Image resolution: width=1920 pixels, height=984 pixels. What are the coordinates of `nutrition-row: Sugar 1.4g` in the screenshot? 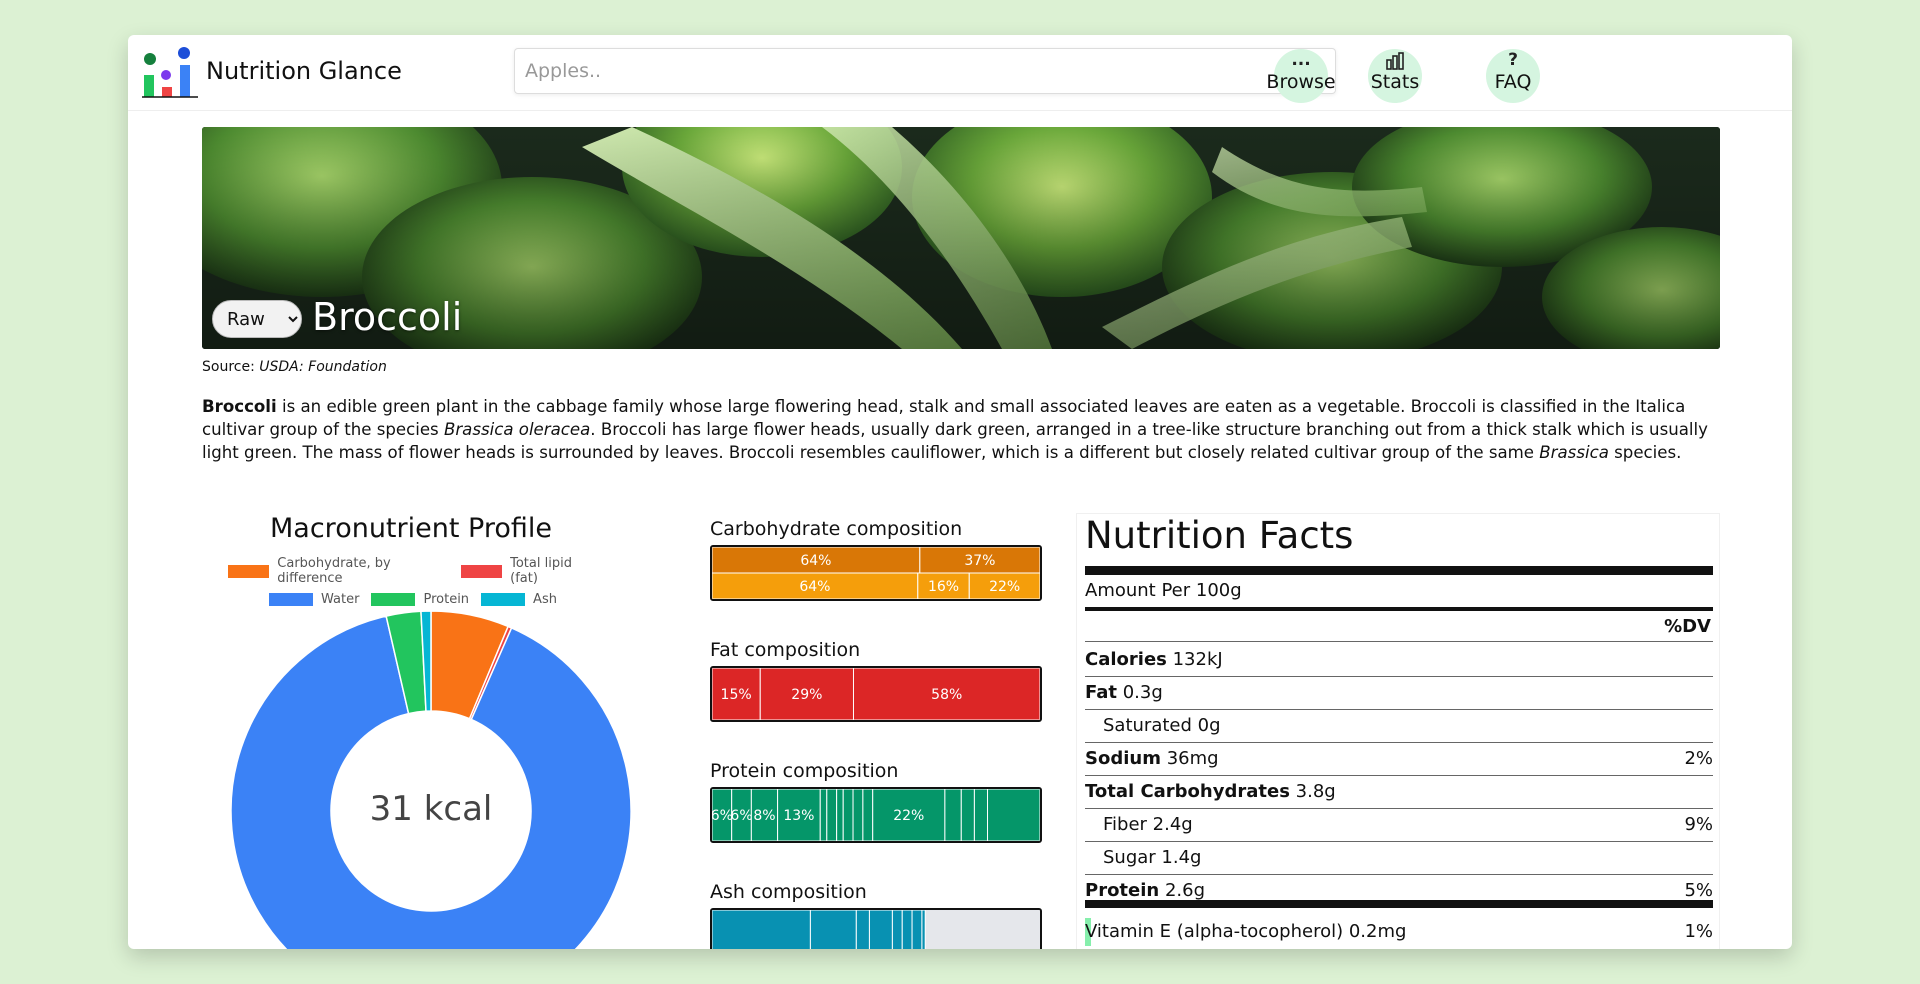 It's located at (1399, 858).